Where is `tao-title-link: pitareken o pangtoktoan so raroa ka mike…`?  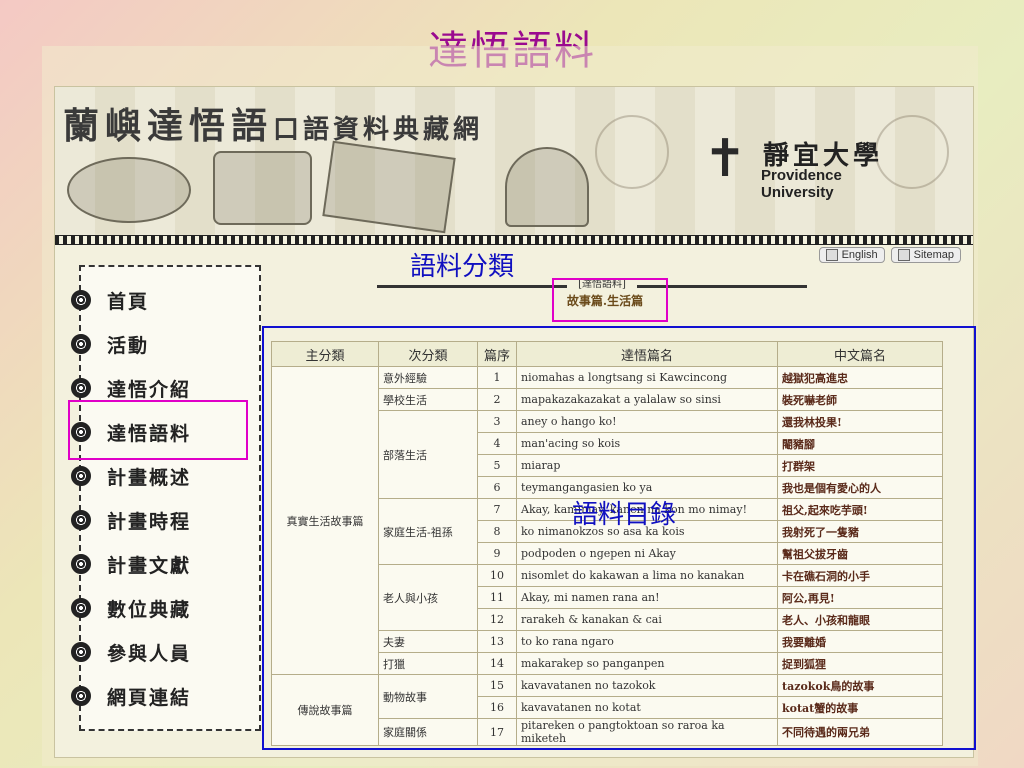 tao-title-link: pitareken o pangtoktoan so raroa ka mike… is located at coordinates (647, 732).